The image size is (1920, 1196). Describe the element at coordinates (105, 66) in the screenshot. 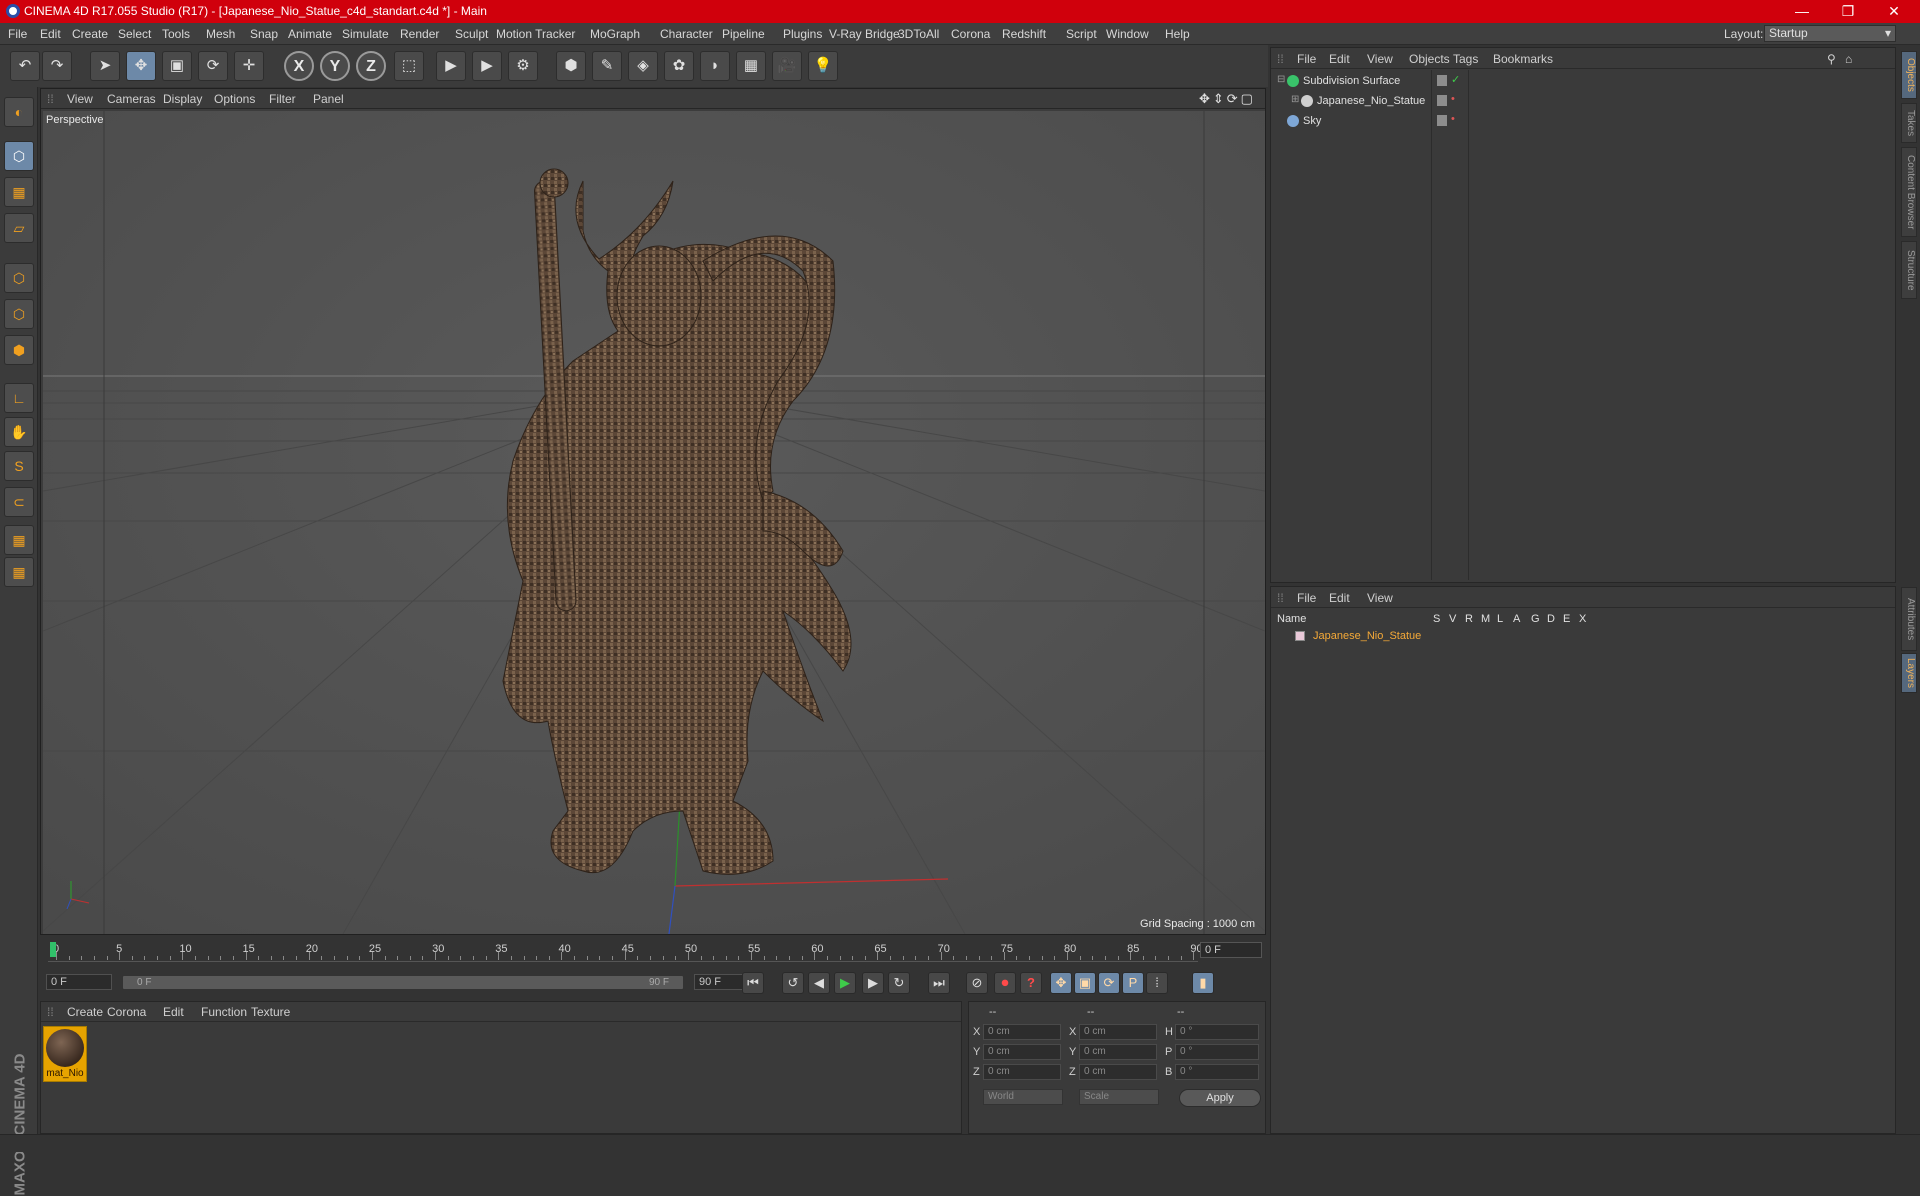

I see `live-select-icon: ➤` at that location.